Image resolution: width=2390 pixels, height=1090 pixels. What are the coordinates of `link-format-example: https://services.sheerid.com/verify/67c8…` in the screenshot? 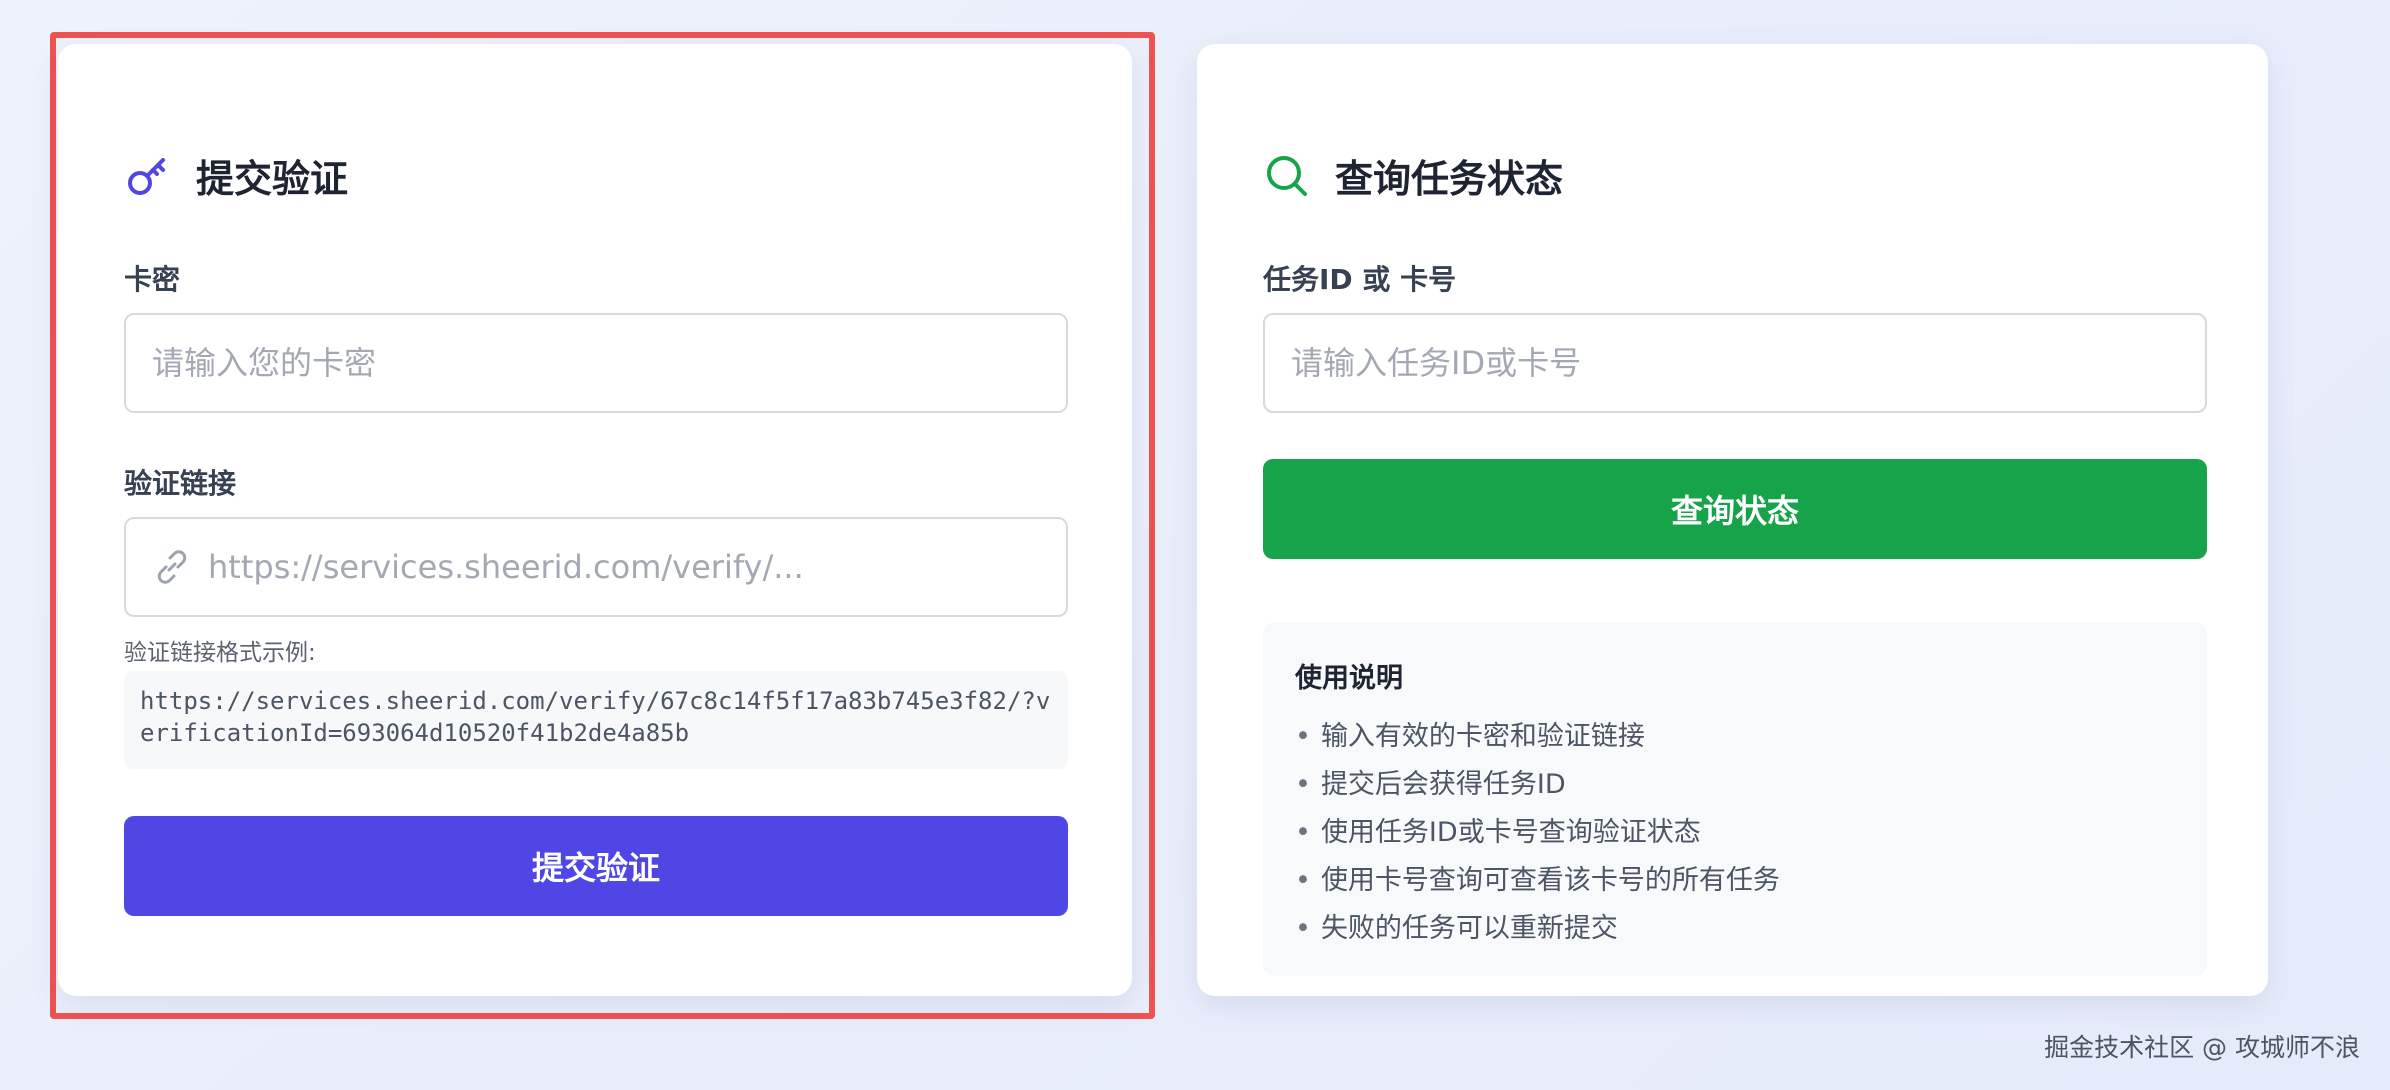 It's located at (596, 720).